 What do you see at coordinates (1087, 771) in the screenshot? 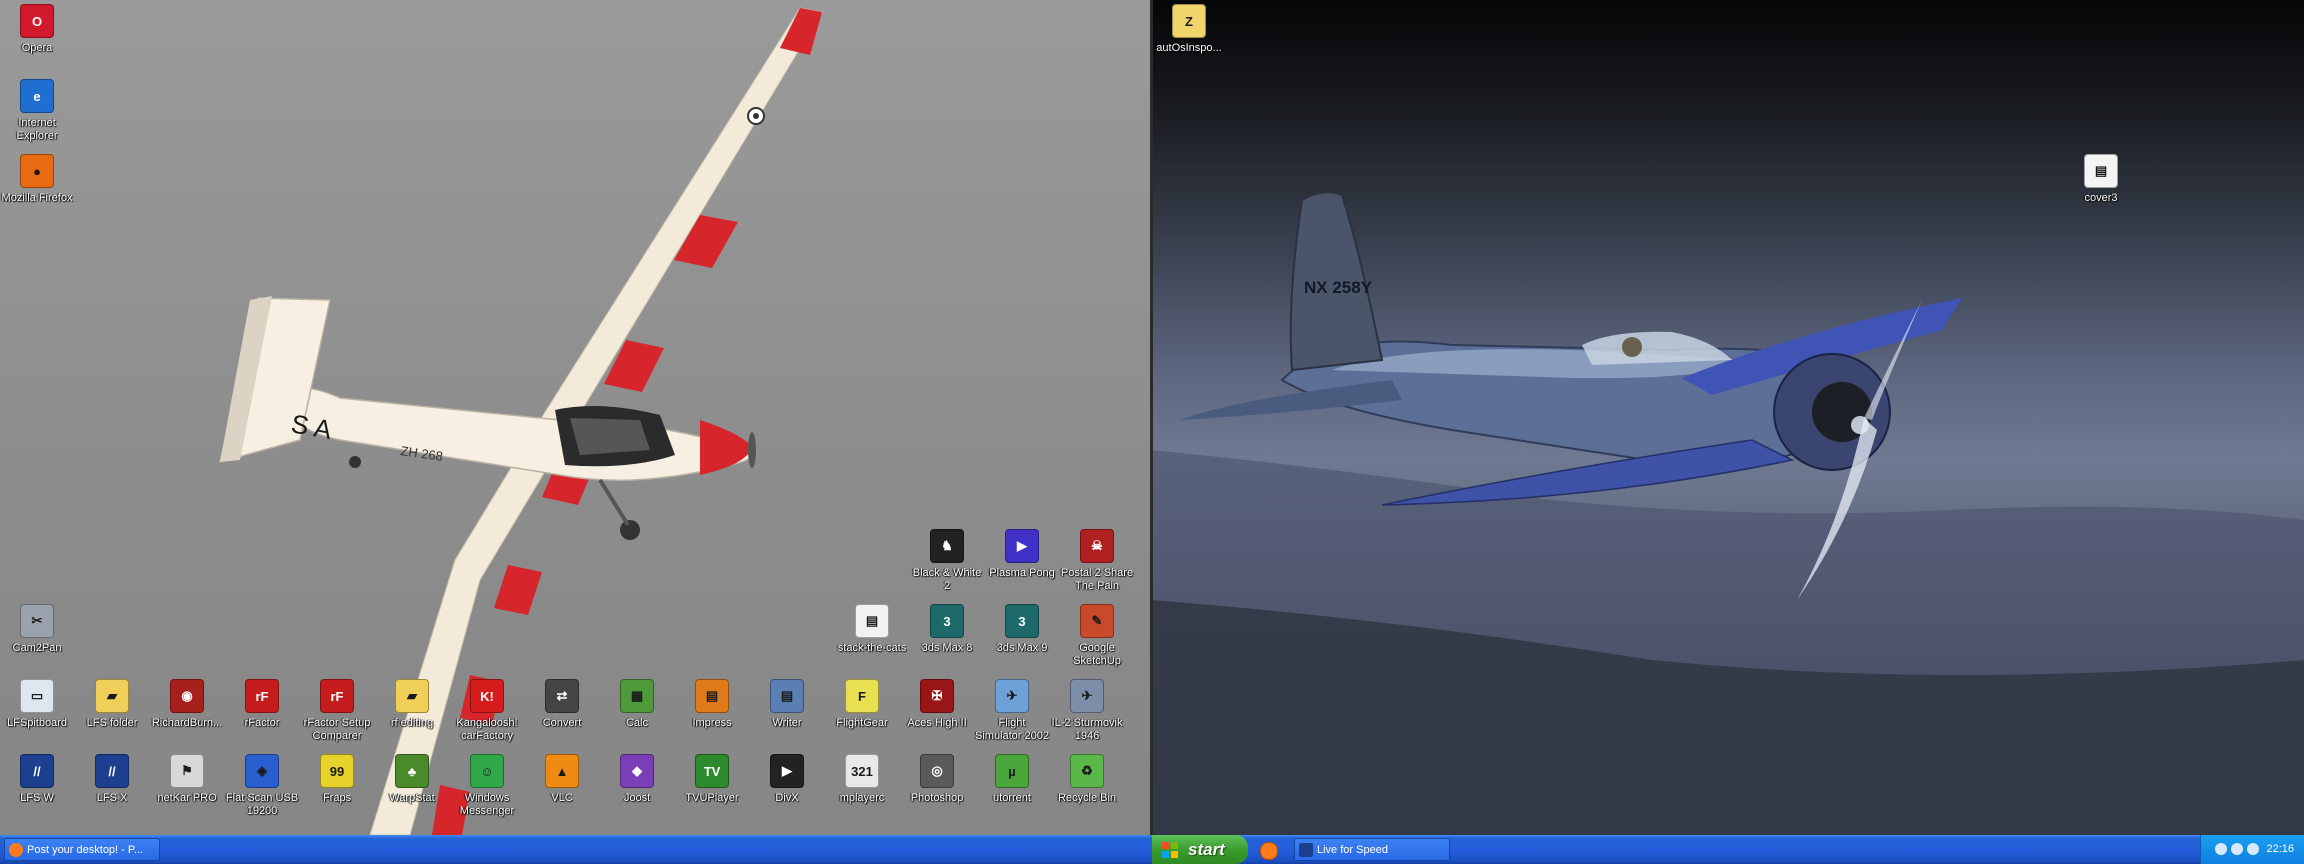
I see `recycle-bin-icon: ♻` at bounding box center [1087, 771].